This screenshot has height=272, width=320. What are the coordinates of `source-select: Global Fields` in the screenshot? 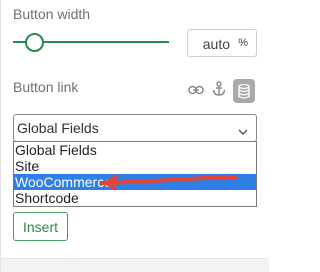 It's located at (135, 128).